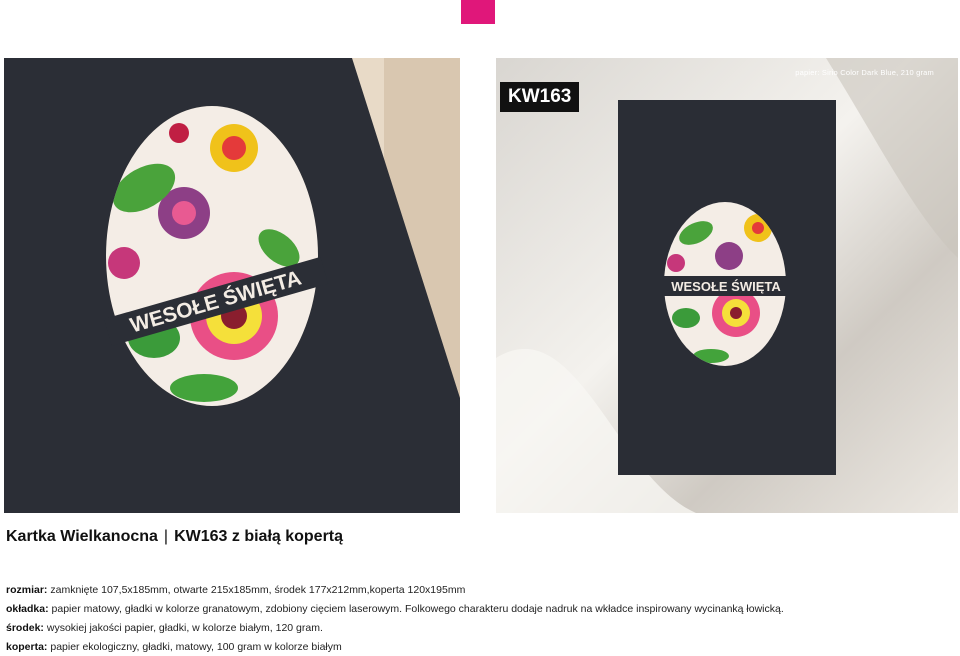  What do you see at coordinates (27, 647) in the screenshot?
I see `spec-label: koperta:` at bounding box center [27, 647].